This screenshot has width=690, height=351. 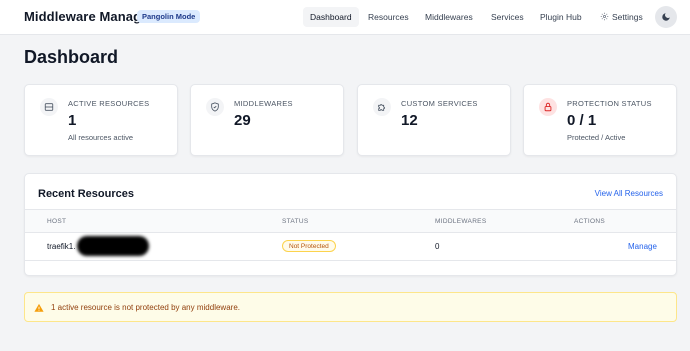 What do you see at coordinates (461, 221) in the screenshot?
I see `column-header-middlewares: Middlewares` at bounding box center [461, 221].